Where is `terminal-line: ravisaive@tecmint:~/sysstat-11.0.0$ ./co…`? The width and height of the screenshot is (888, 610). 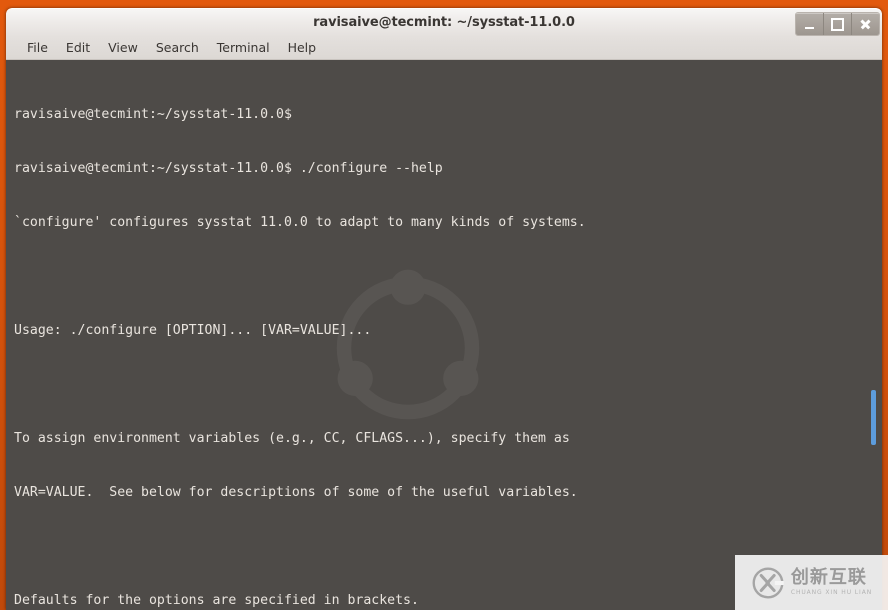 terminal-line: ravisaive@tecmint:~/sysstat-11.0.0$ ./co… is located at coordinates (228, 168).